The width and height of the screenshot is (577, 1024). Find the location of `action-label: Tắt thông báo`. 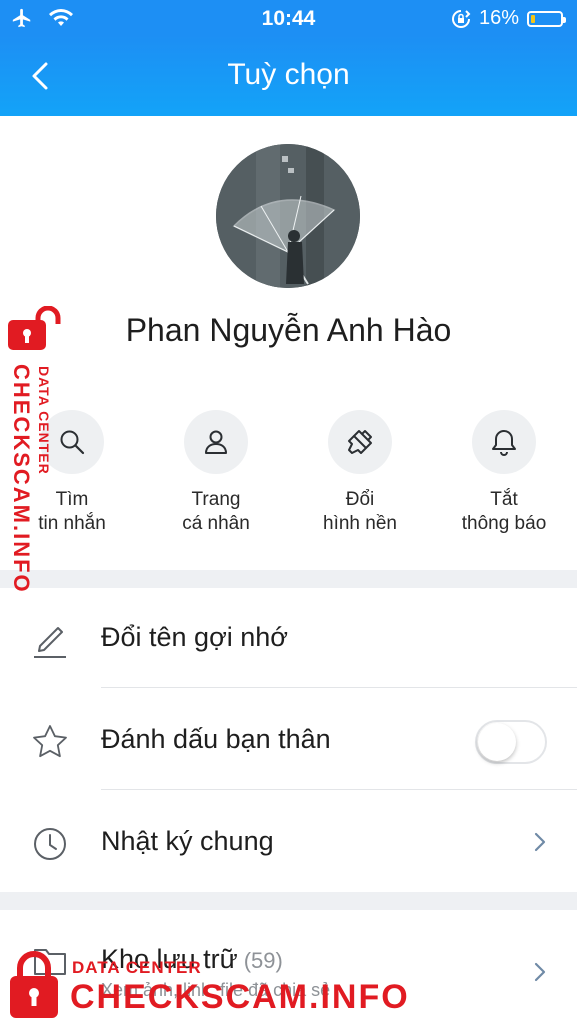

action-label: Tắt thông báo is located at coordinates (504, 512).